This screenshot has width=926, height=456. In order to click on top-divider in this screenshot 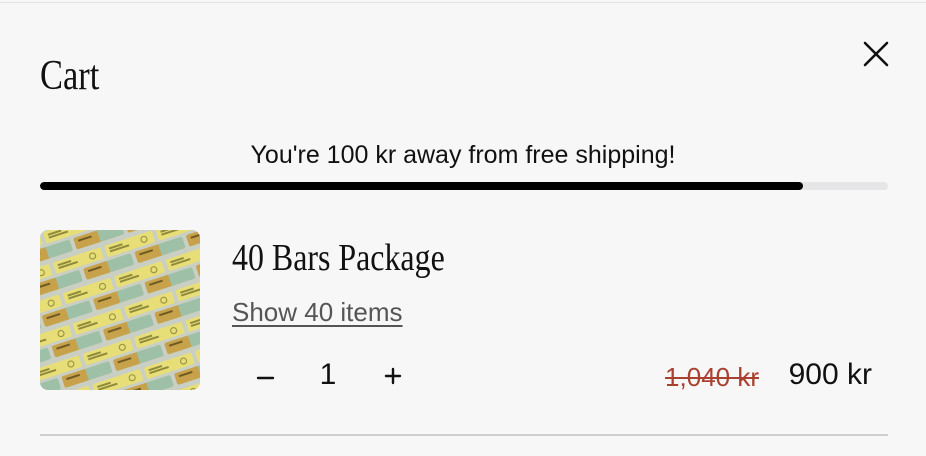, I will do `click(463, 2)`.